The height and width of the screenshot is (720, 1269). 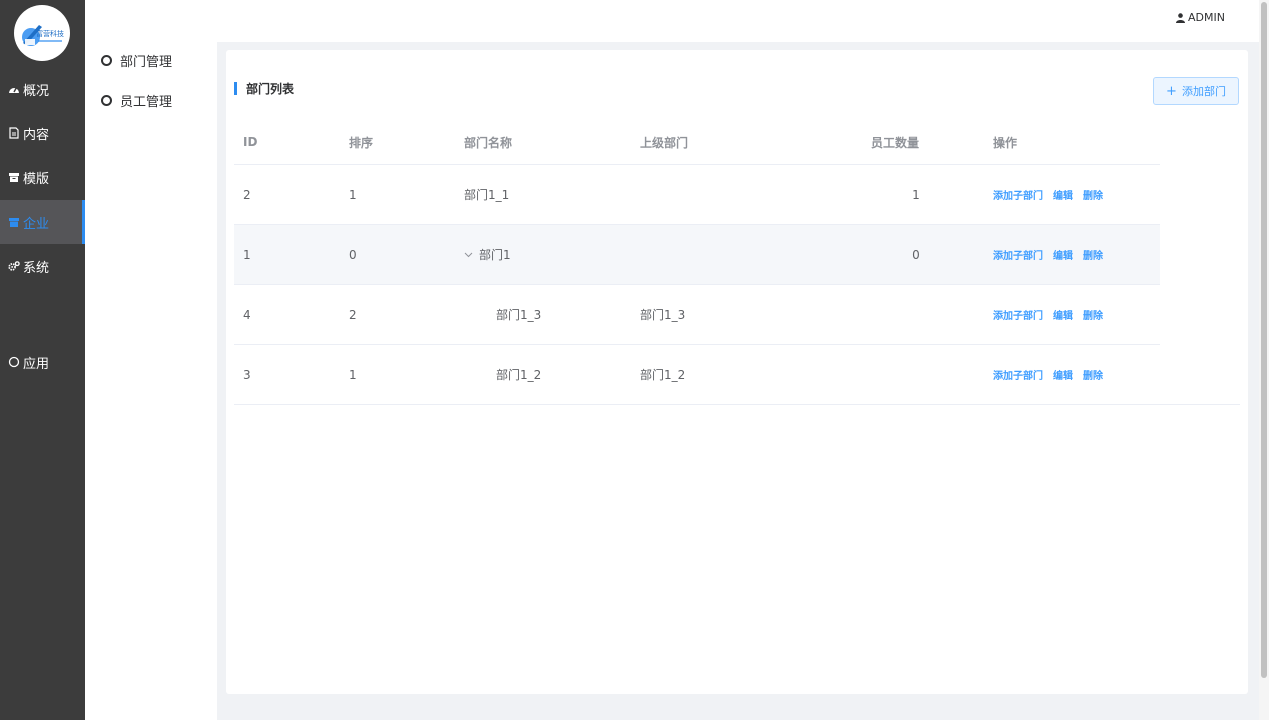 What do you see at coordinates (36, 135) in the screenshot?
I see `nav-item-label: 内容` at bounding box center [36, 135].